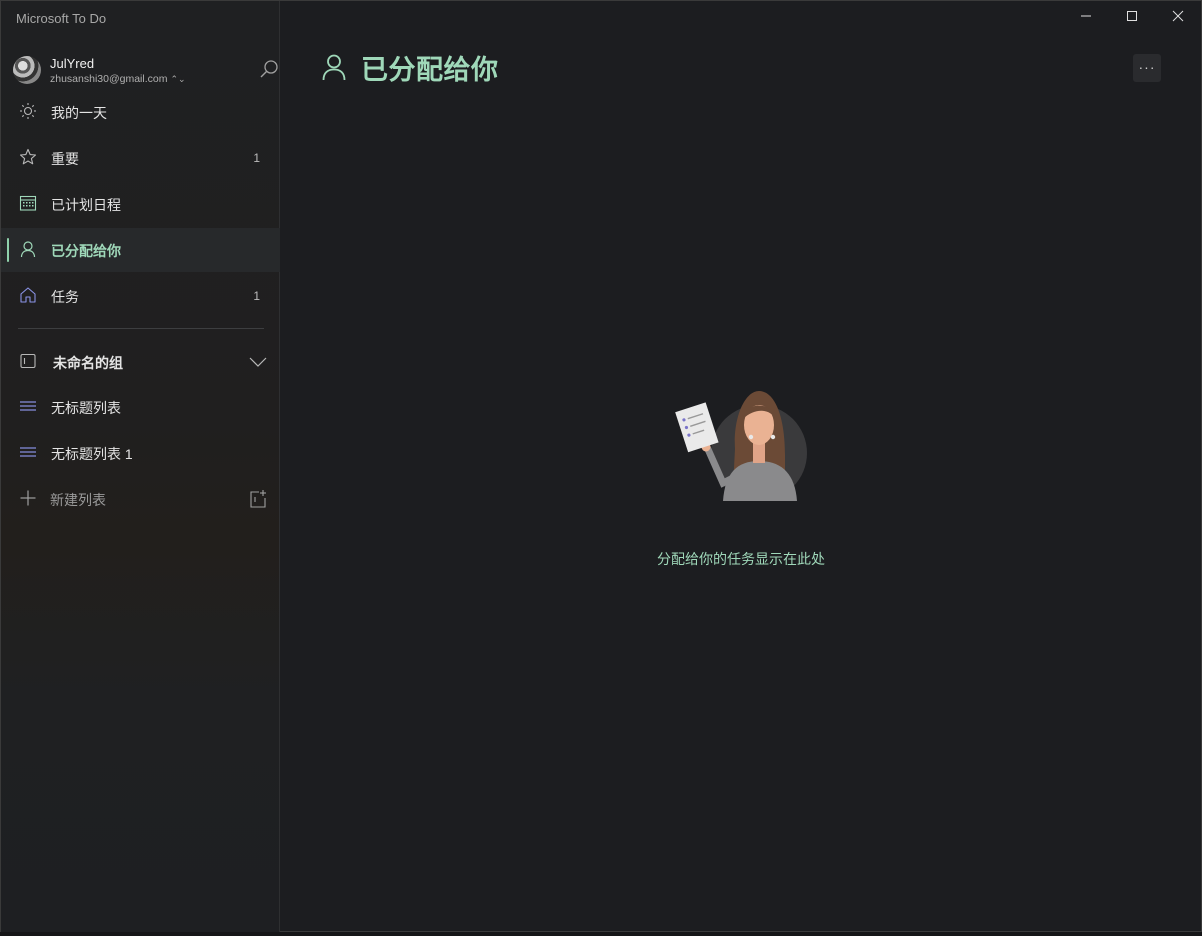 Image resolution: width=1202 pixels, height=936 pixels. What do you see at coordinates (92, 454) in the screenshot?
I see `list-label: 无标题列表 1` at bounding box center [92, 454].